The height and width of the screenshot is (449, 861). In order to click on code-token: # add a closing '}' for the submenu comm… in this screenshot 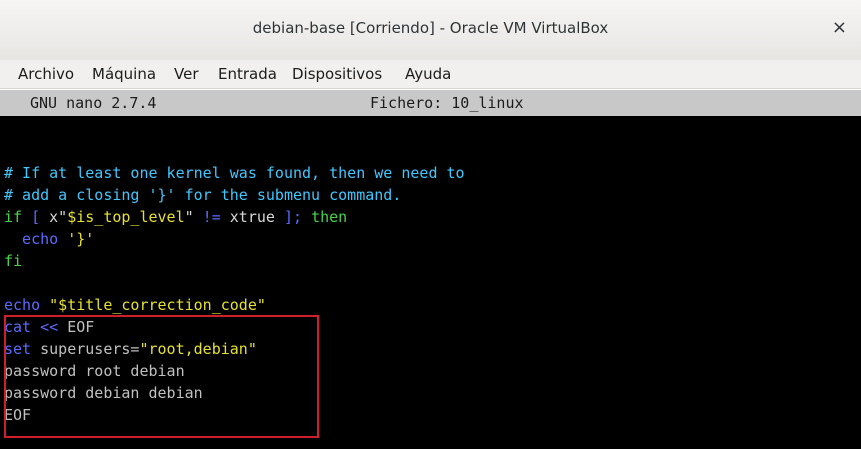, I will do `click(203, 195)`.